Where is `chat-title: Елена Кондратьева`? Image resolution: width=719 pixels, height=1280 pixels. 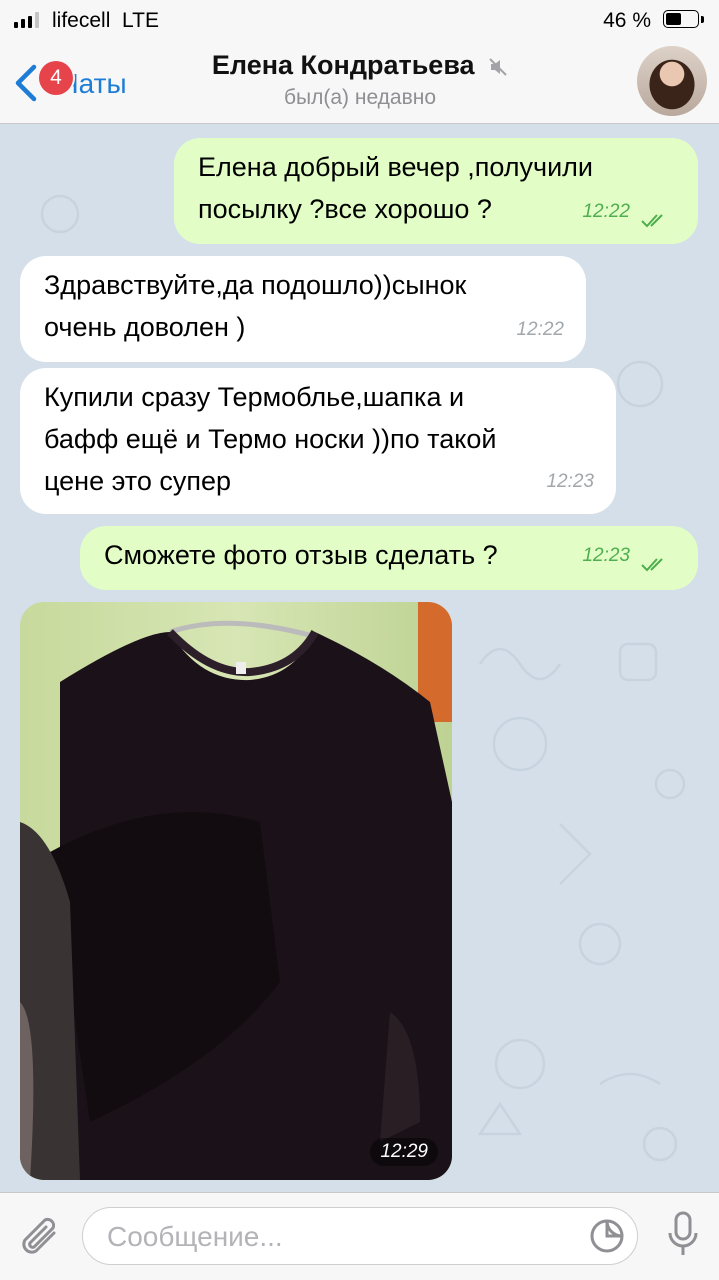 chat-title: Елена Кондратьева is located at coordinates (360, 65).